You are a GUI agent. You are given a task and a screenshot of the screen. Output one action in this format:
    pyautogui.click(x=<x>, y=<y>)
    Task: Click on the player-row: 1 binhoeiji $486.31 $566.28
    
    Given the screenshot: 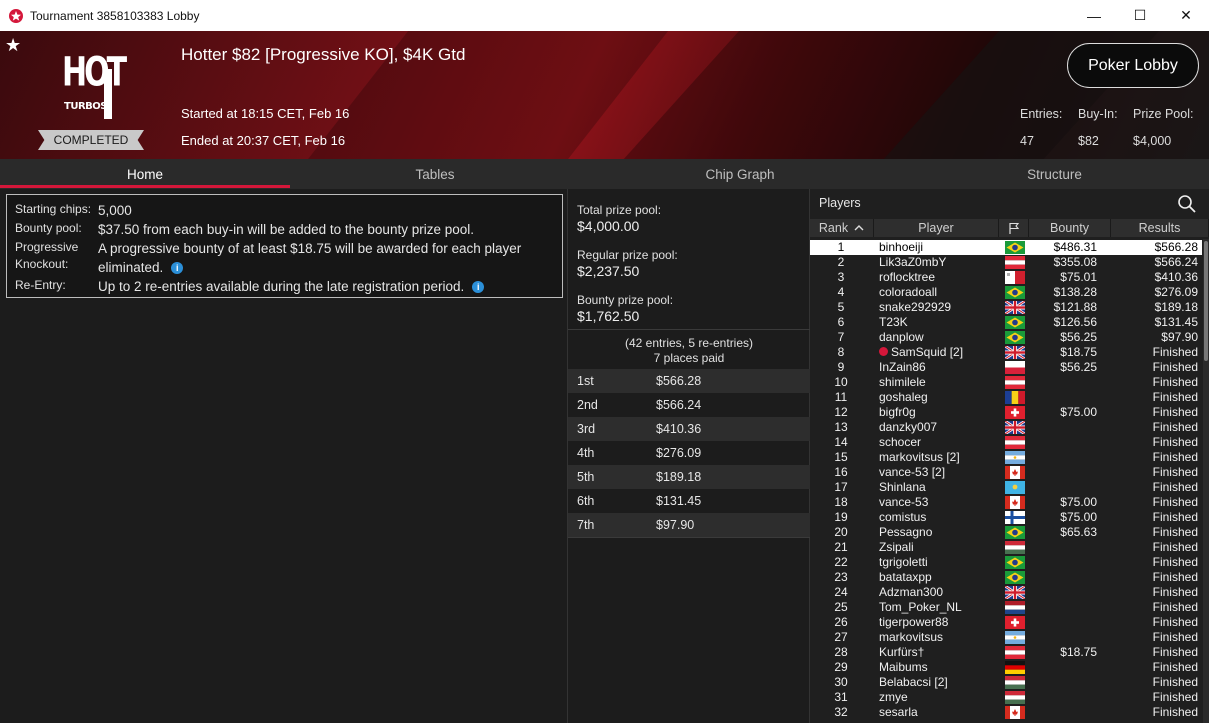 What is the action you would take?
    pyautogui.click(x=1006, y=247)
    